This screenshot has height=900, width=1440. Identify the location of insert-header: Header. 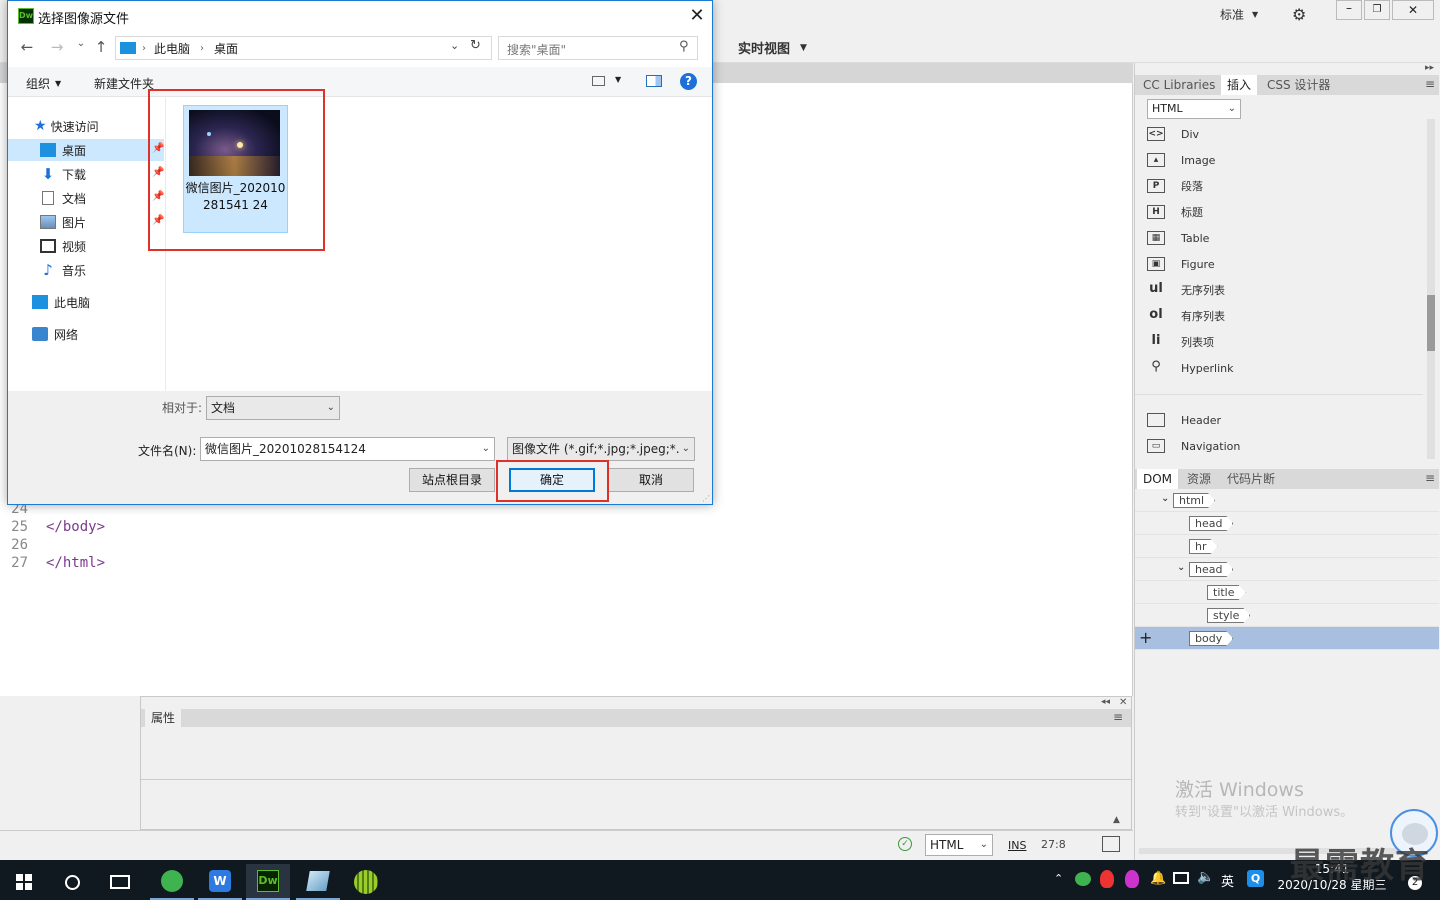
(1184, 420).